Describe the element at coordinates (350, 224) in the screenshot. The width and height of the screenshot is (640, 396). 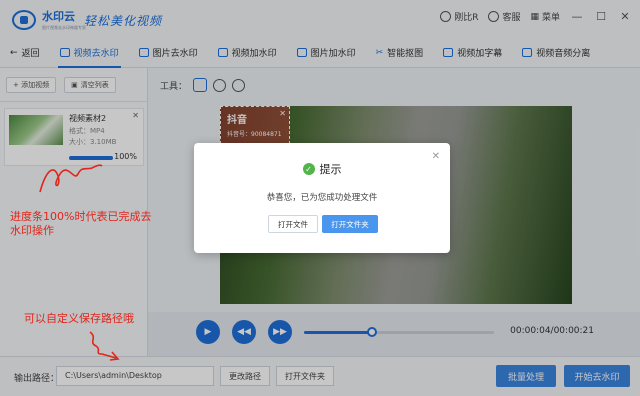
I see `dialog-open-folder-button: 打开文件夹` at that location.